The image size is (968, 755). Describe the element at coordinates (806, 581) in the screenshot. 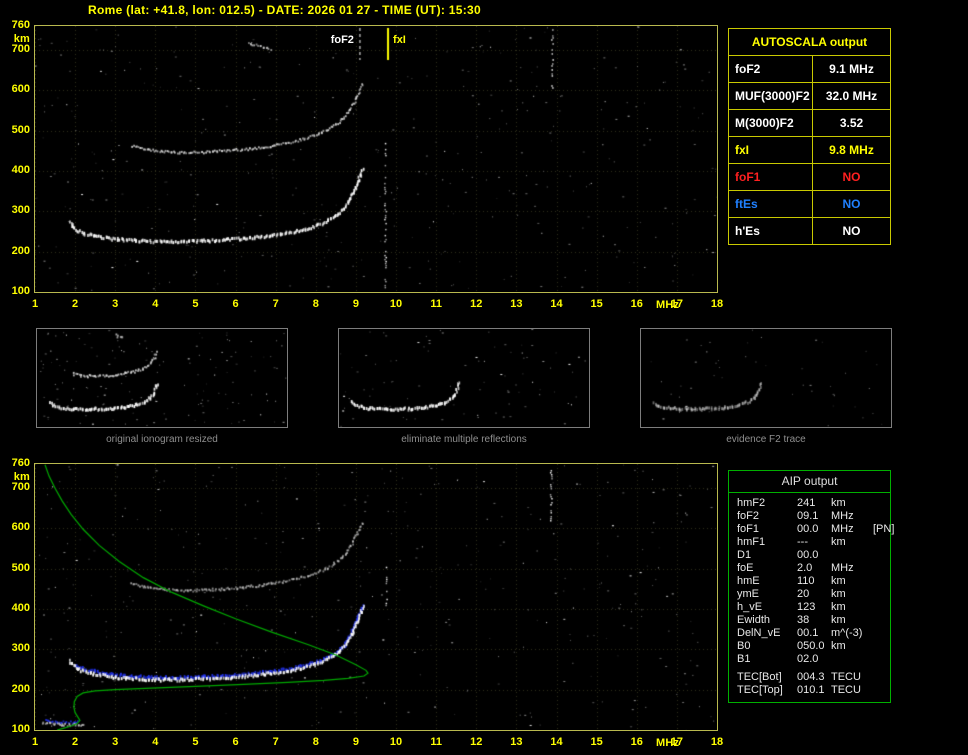

I see `aip-value: 110` at that location.